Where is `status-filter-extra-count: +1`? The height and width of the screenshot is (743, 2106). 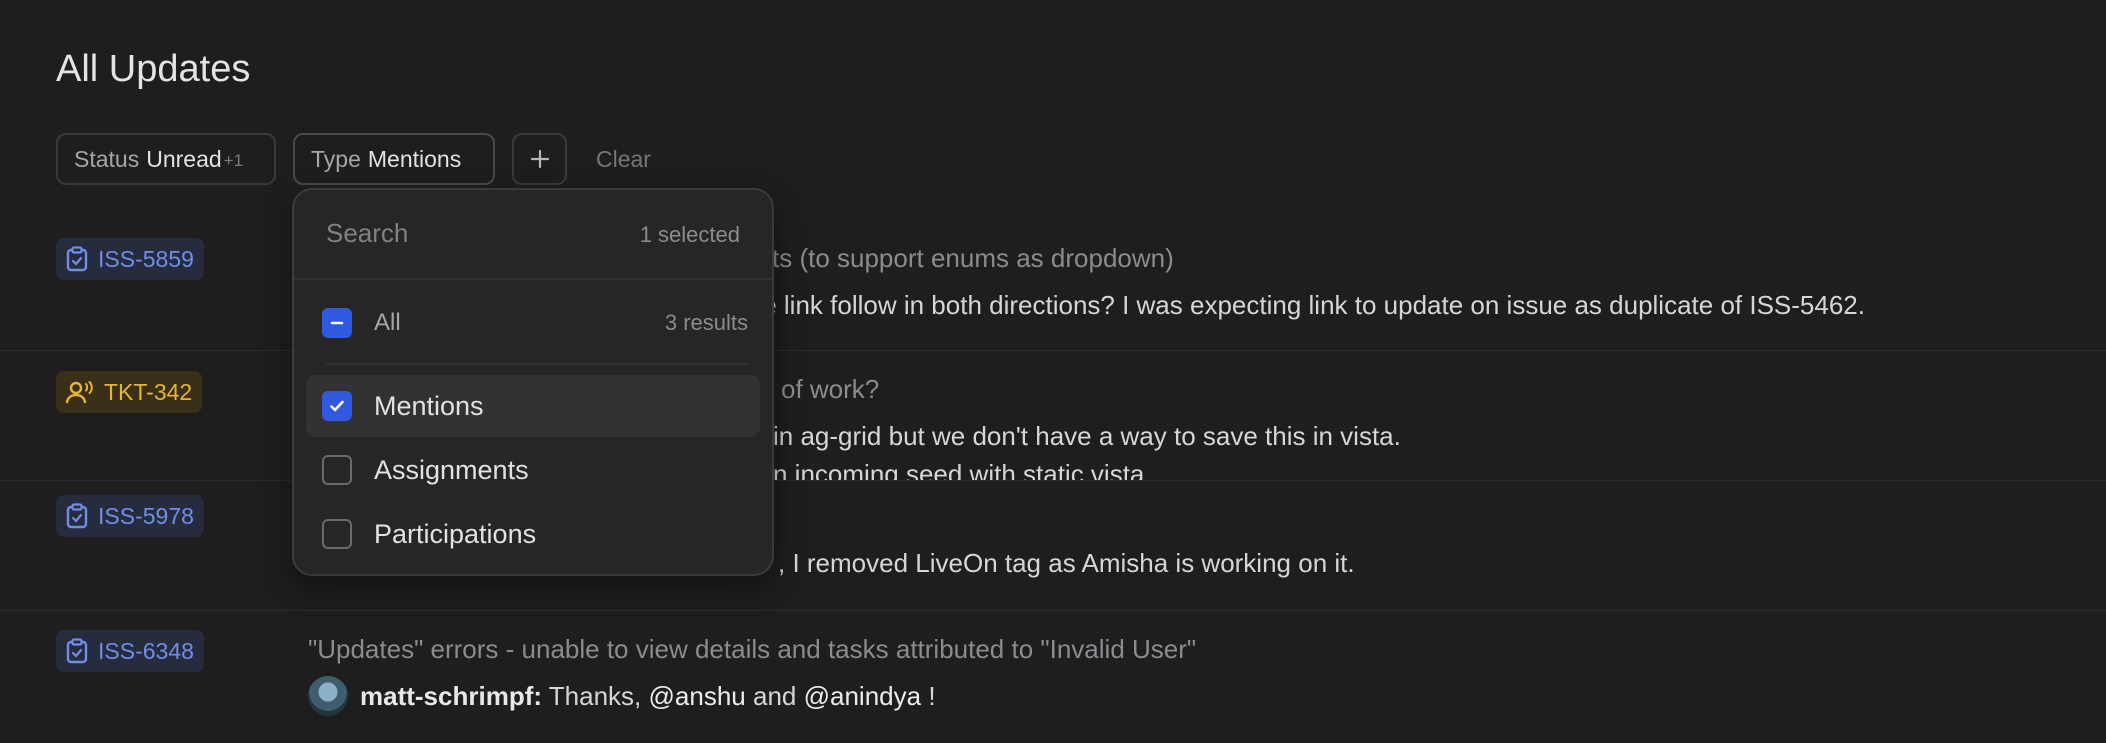 status-filter-extra-count: +1 is located at coordinates (233, 160).